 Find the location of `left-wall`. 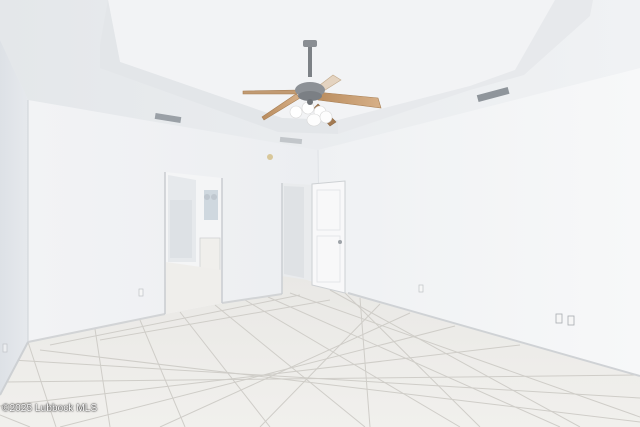

left-wall is located at coordinates (14, 217).